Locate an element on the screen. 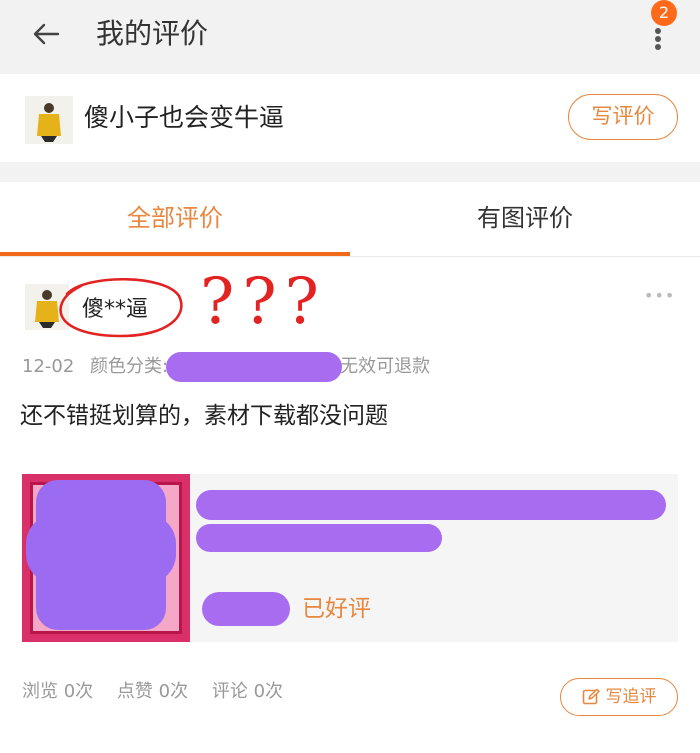  refund-note: 无效可退款 is located at coordinates (385, 366).